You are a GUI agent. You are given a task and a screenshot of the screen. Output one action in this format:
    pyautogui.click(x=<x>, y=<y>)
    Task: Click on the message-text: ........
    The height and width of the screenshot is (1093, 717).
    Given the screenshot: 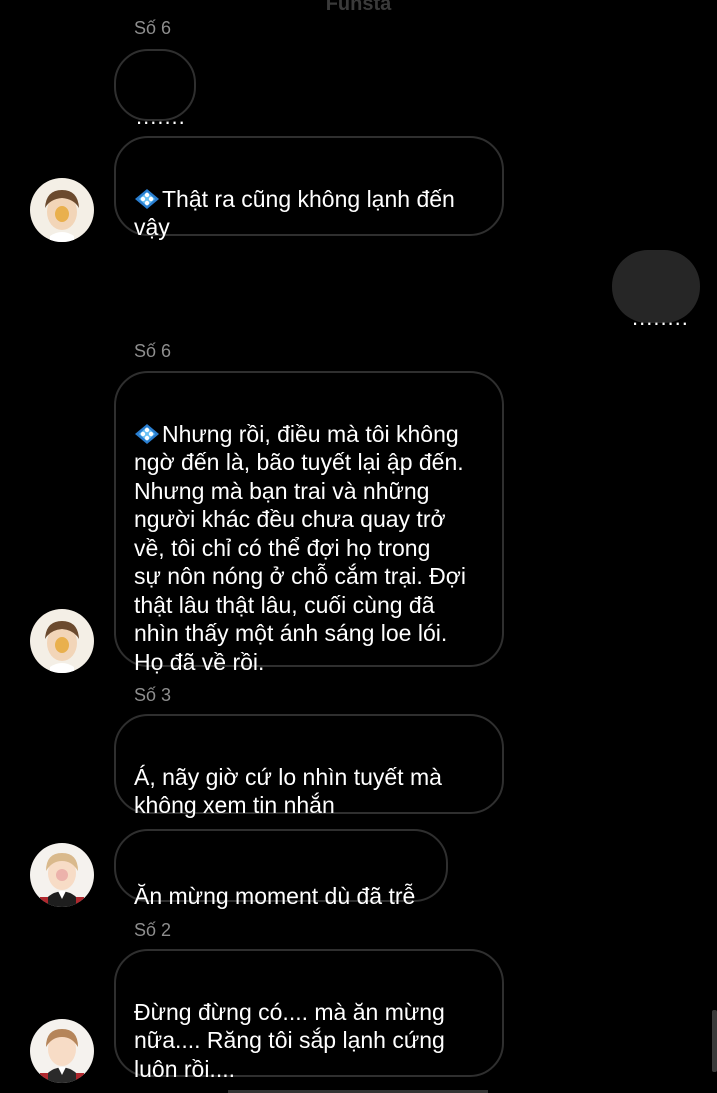 What is the action you would take?
    pyautogui.click(x=660, y=317)
    